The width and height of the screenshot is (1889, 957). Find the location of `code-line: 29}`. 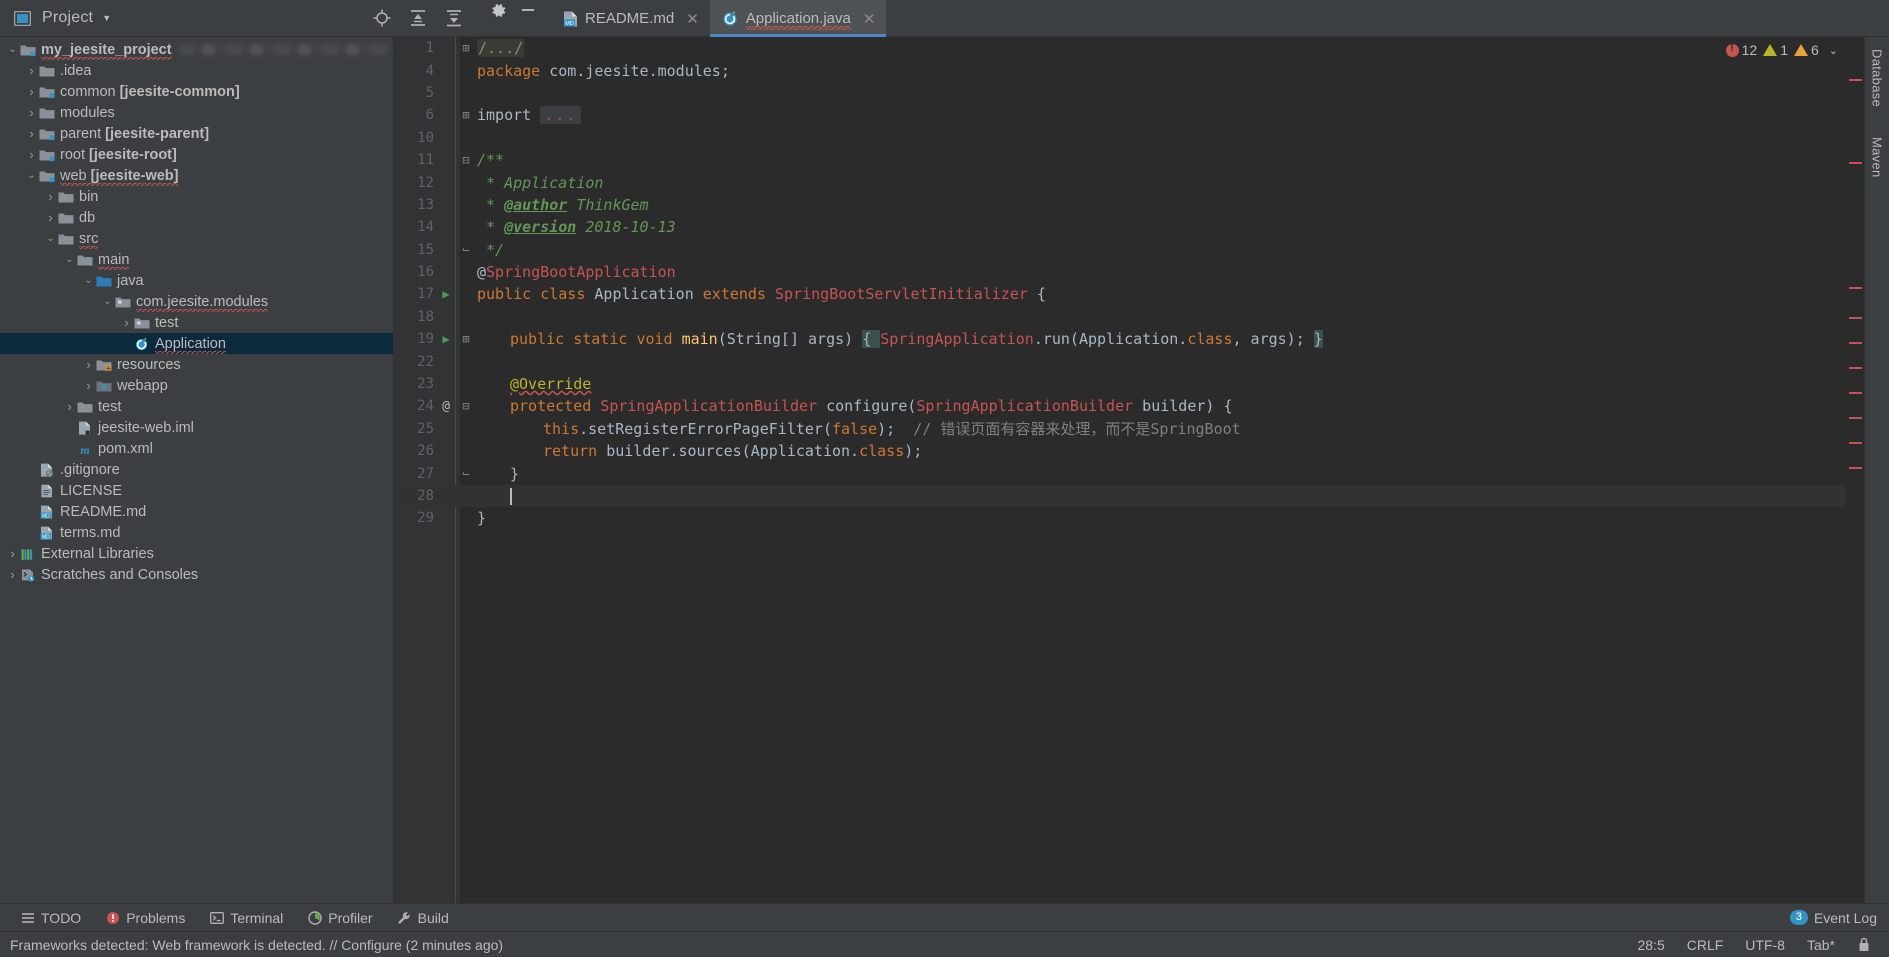

code-line: 29} is located at coordinates (1120, 518).